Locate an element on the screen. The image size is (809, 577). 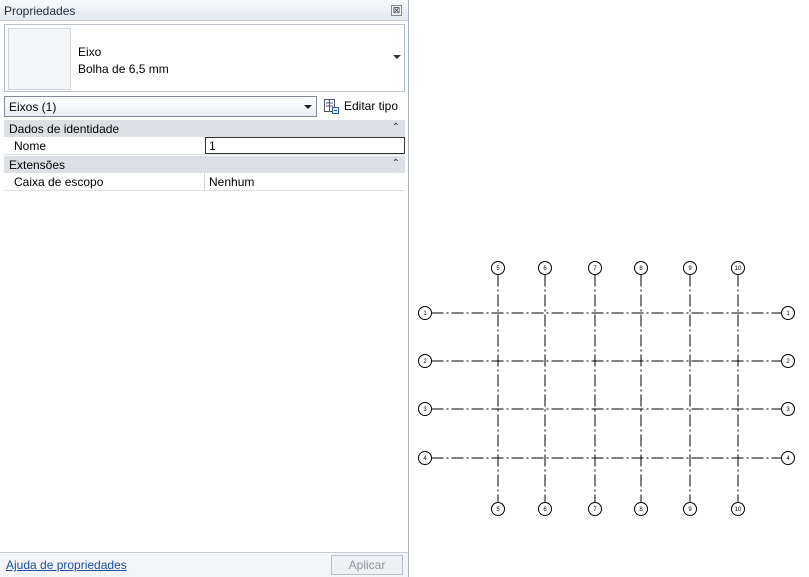
property-label: Nome is located at coordinates (30, 146).